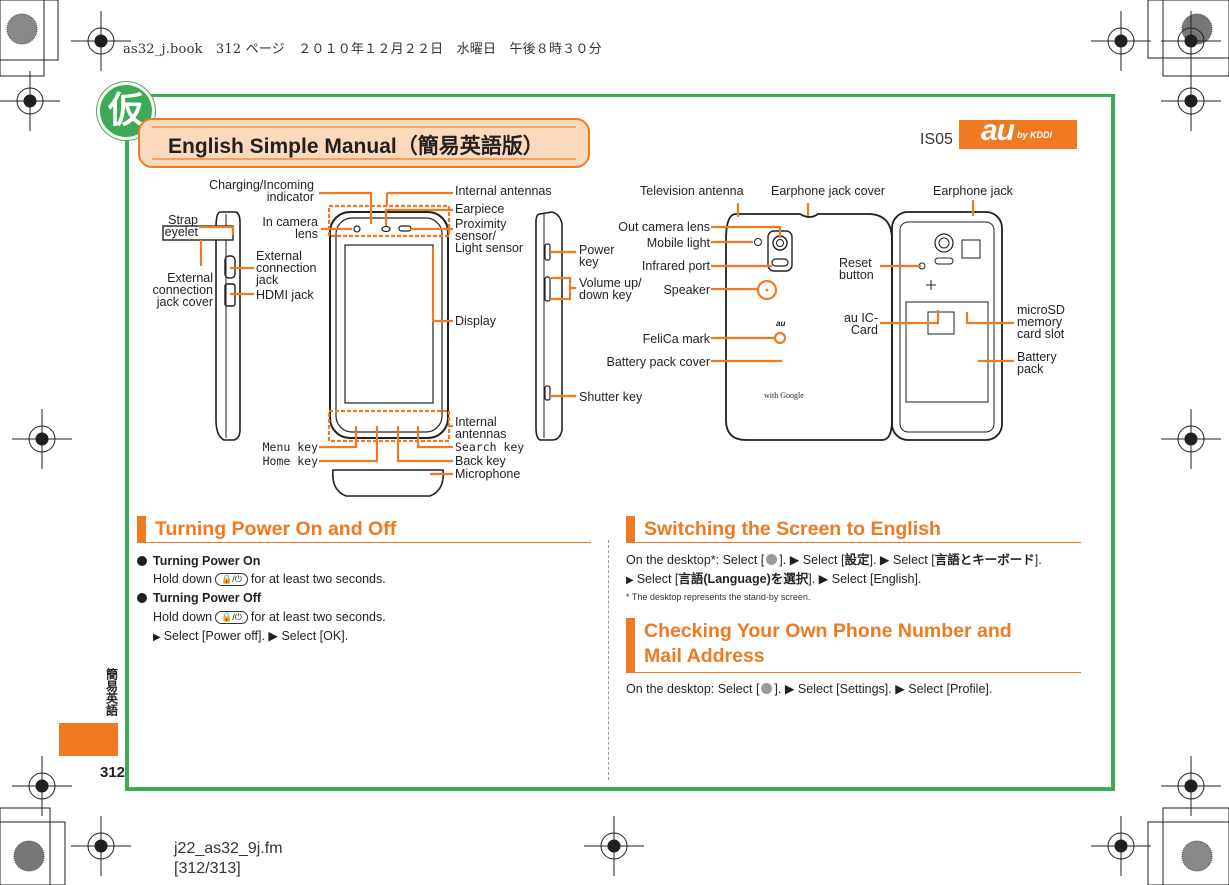 The height and width of the screenshot is (885, 1229). What do you see at coordinates (389, 426) in the screenshot?
I see `internal-antenna-bottom-area` at bounding box center [389, 426].